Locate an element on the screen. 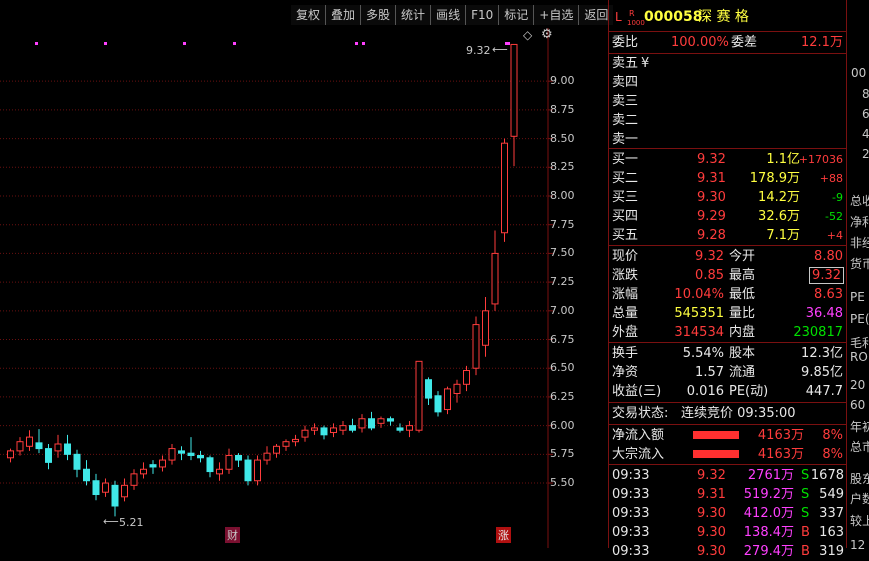  tick-row: 09:33 9.30 138.4万 B 163 is located at coordinates (727, 532).